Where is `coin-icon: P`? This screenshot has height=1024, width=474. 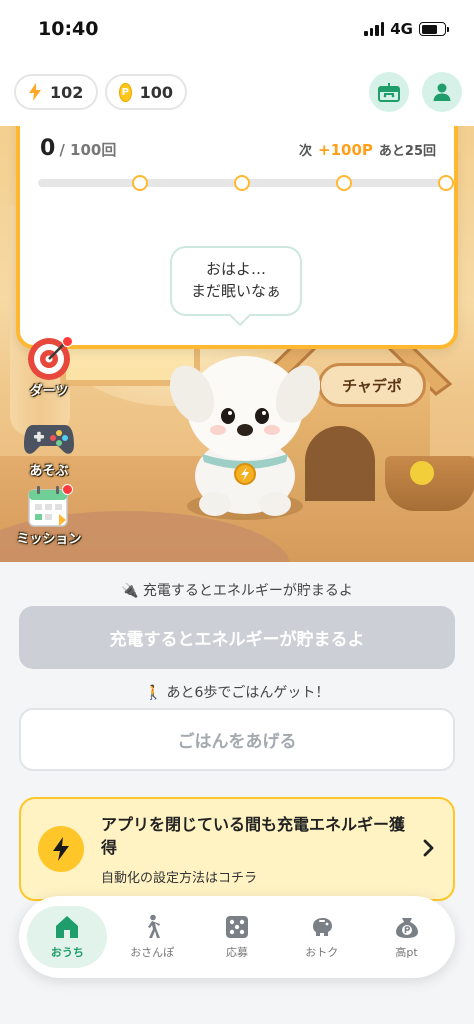 coin-icon: P is located at coordinates (125, 92).